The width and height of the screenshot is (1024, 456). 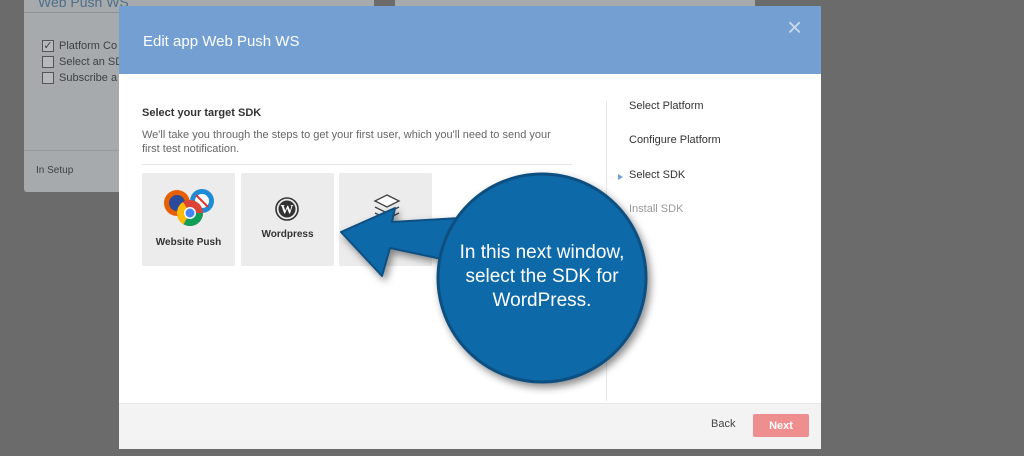 What do you see at coordinates (470, 426) in the screenshot?
I see `modal-footer: Back Next` at bounding box center [470, 426].